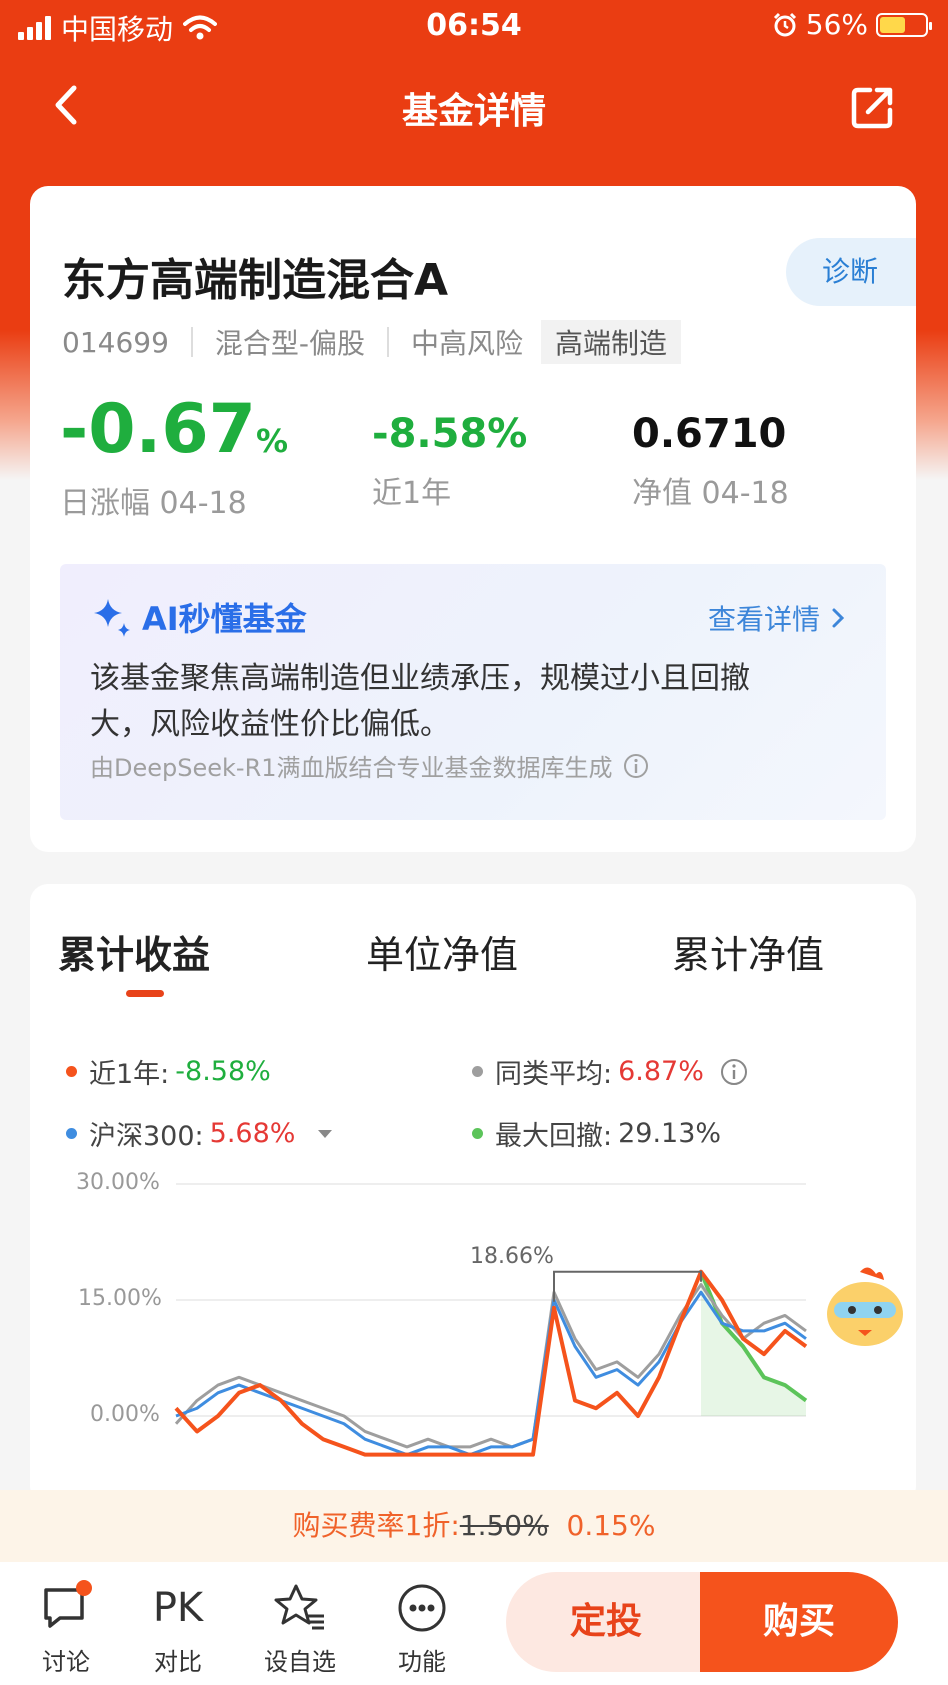  I want to click on fund-tags: 014699 混合型-偏股 中高风险 高端制造, so click(372, 342).